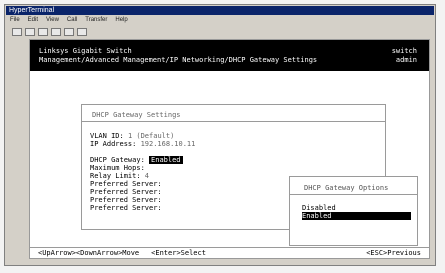 Image resolution: width=445 pixels, height=273 pixels. I want to click on field-preferred-server-2: Preferred Server:, so click(126, 192).